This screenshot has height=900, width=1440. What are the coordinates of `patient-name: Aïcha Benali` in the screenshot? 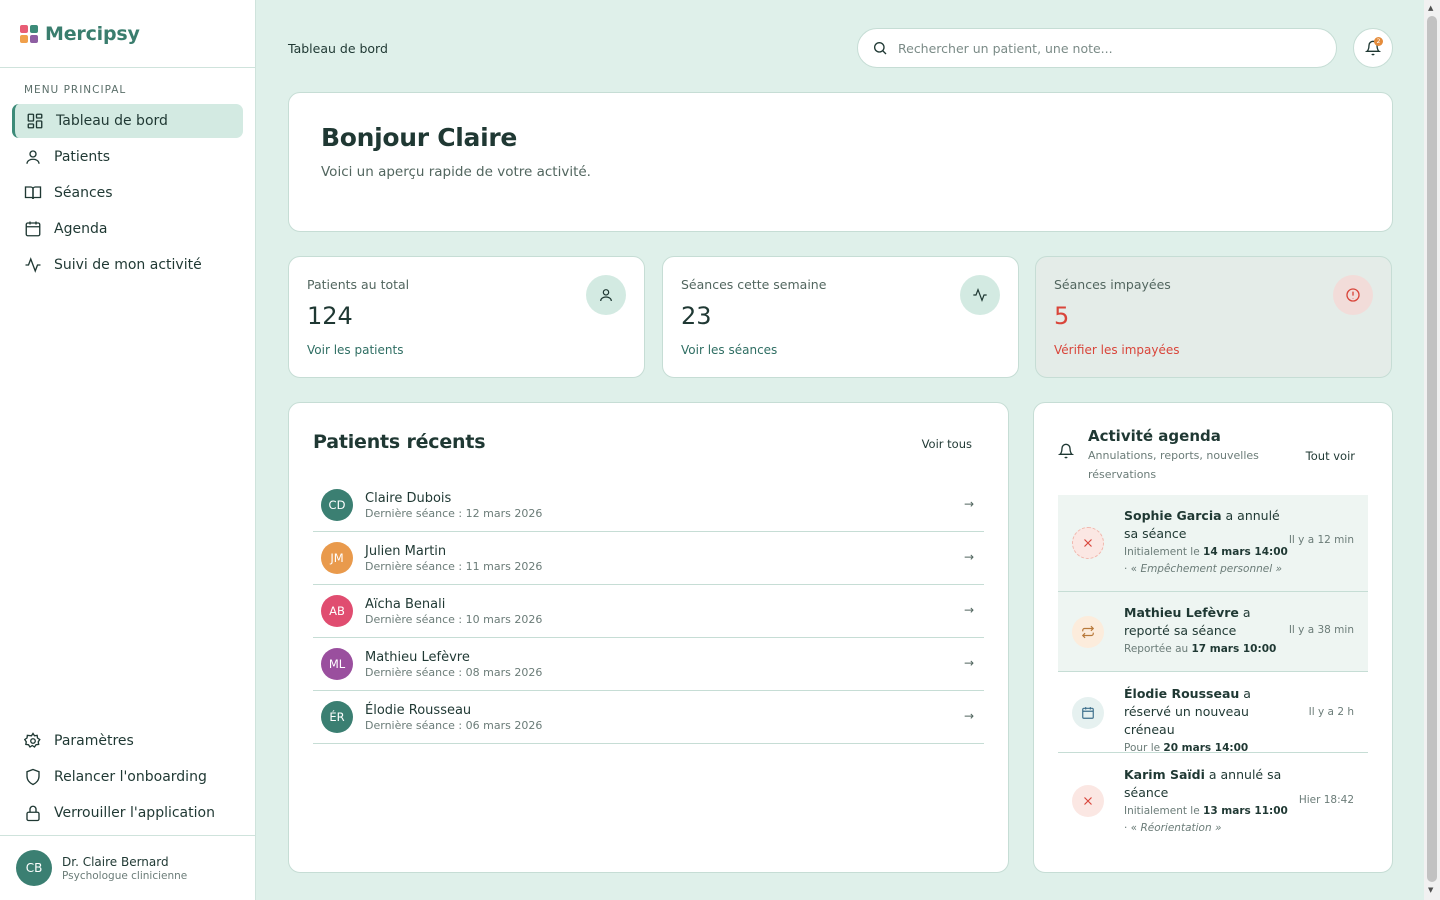 It's located at (405, 604).